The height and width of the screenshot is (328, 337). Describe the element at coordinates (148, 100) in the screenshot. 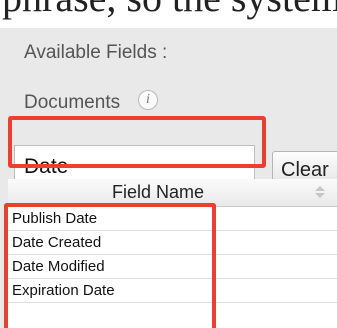

I see `info-icon: i` at that location.